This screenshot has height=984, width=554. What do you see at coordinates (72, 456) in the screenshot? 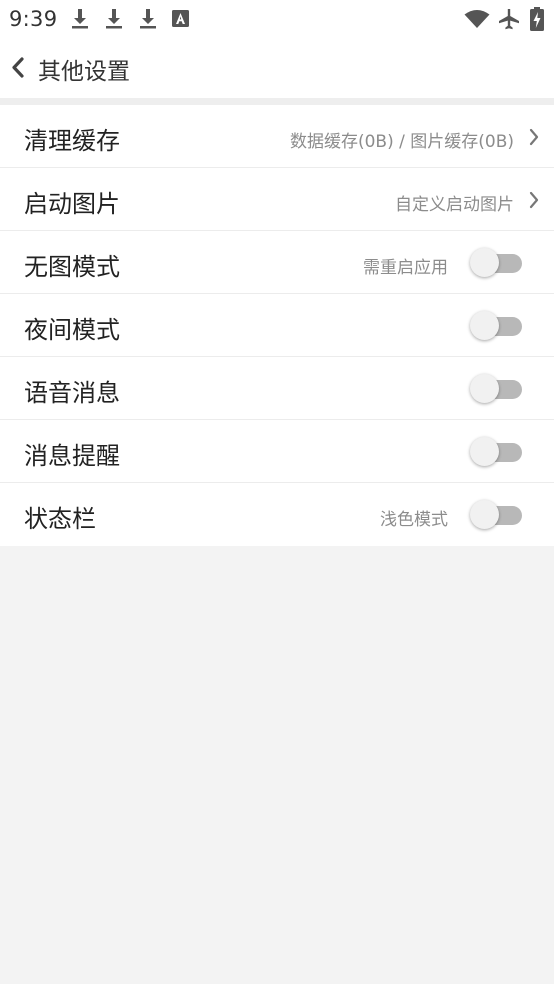
I see `setting-label: 消息提醒` at bounding box center [72, 456].